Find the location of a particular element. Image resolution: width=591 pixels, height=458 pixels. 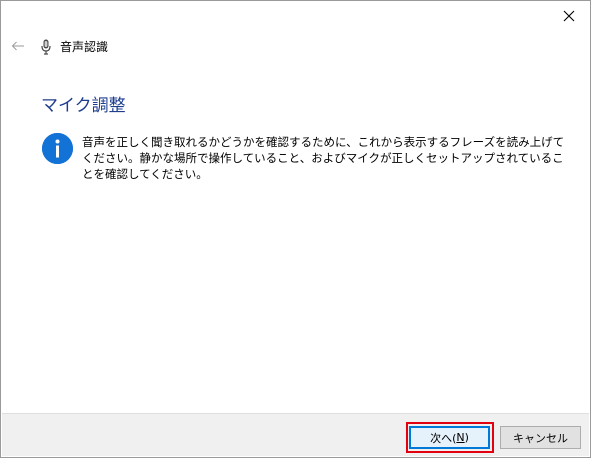

cancel-button: キャンセル is located at coordinates (540, 437).